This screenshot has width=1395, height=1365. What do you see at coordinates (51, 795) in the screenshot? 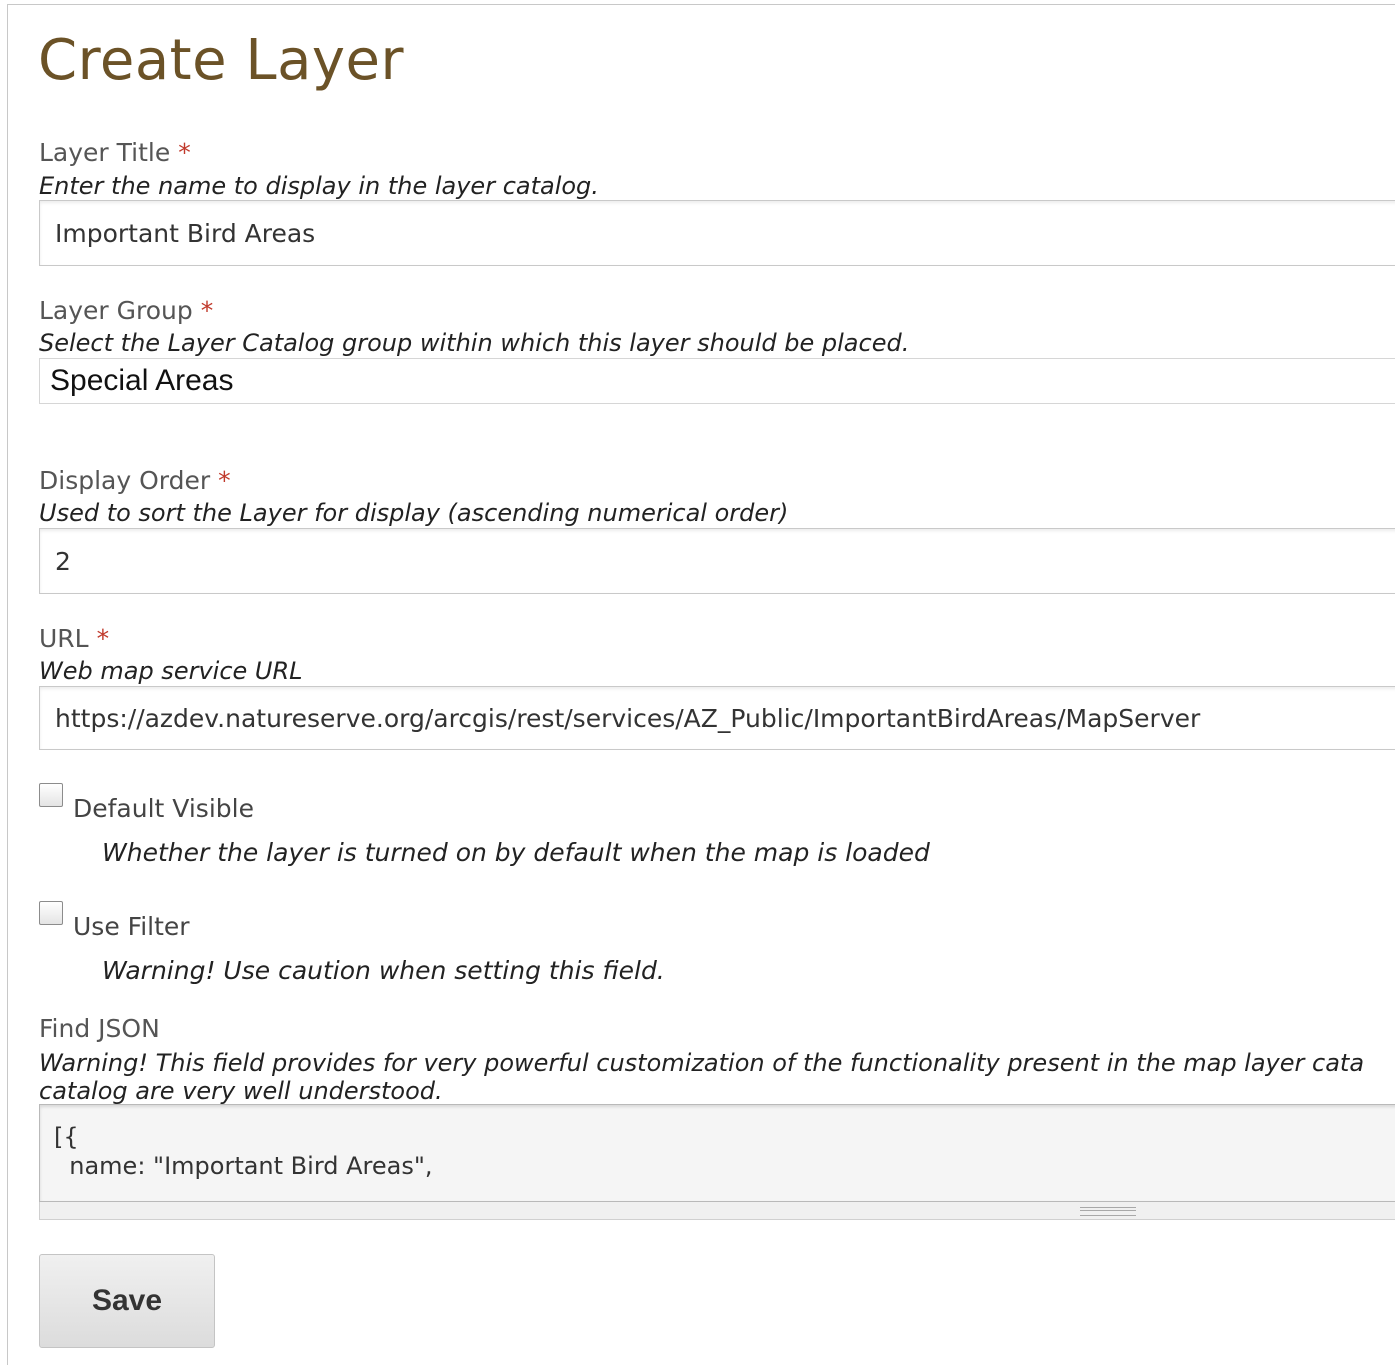
I see `default-visible-checkbox` at bounding box center [51, 795].